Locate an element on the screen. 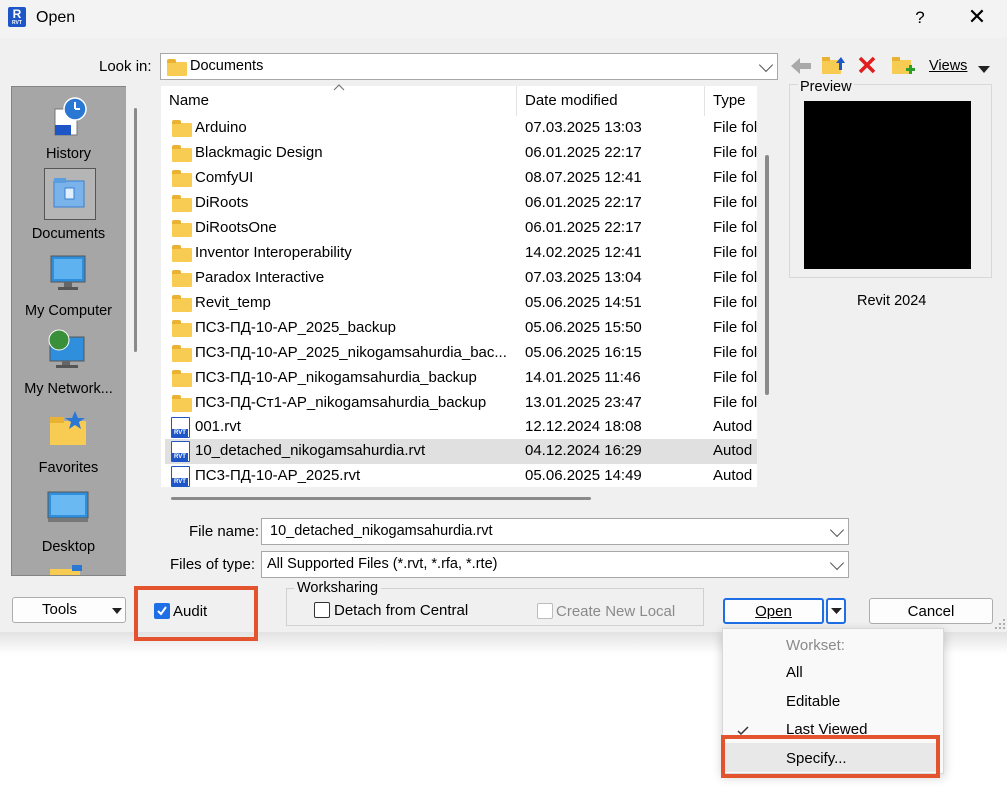 The height and width of the screenshot is (800, 1007). place-label-documents: Documents is located at coordinates (68, 234).